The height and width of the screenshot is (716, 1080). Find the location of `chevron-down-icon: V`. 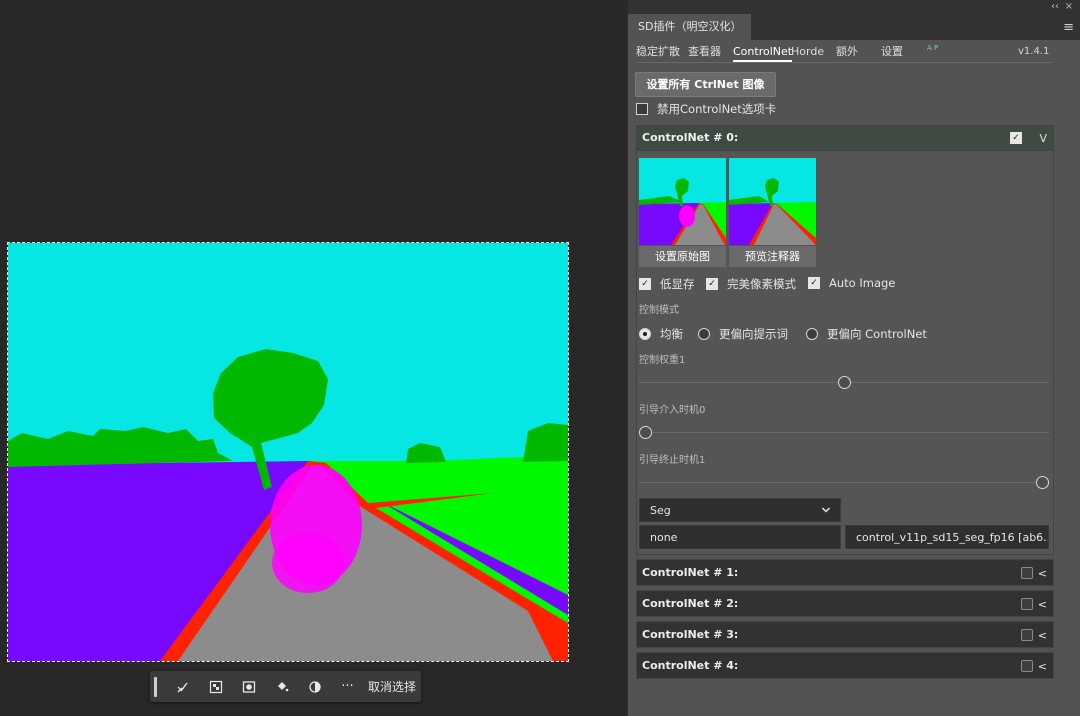

chevron-down-icon: V is located at coordinates (1043, 139).